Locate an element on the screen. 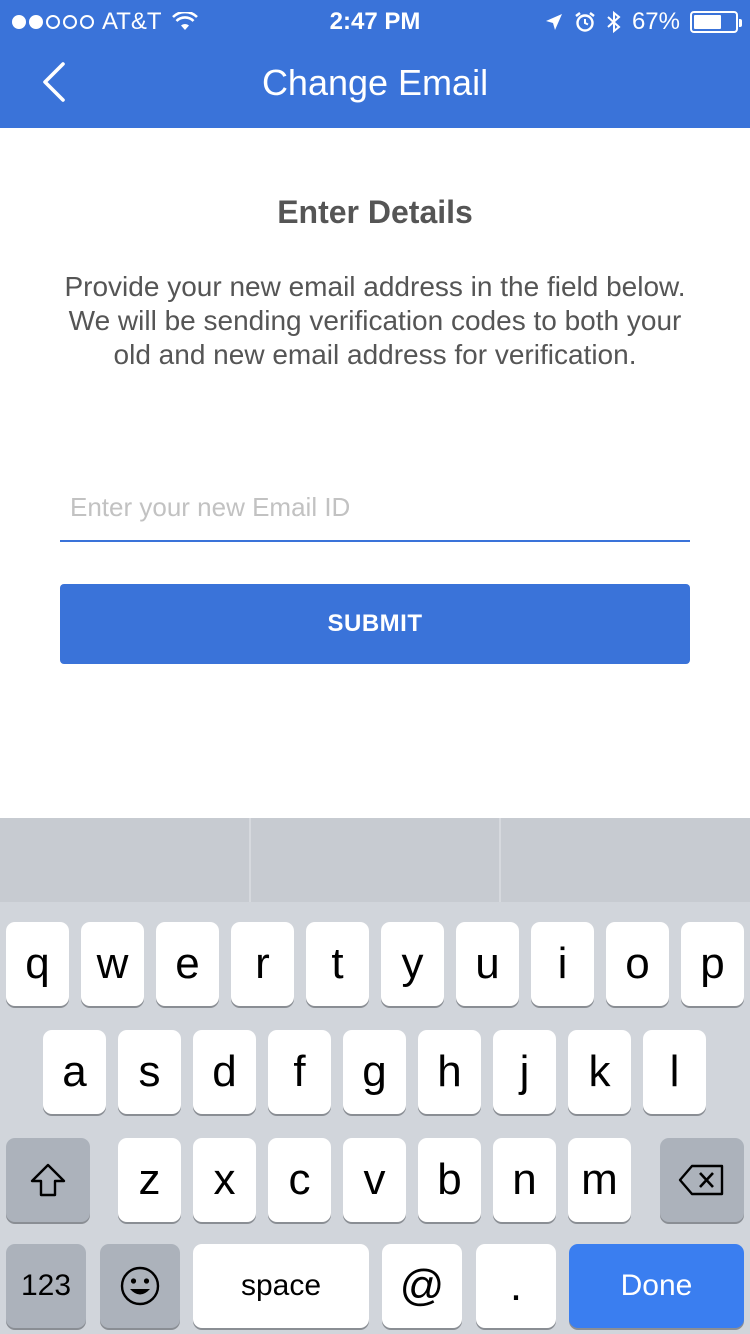 This screenshot has height=1334, width=750. key-k: k is located at coordinates (599, 1072).